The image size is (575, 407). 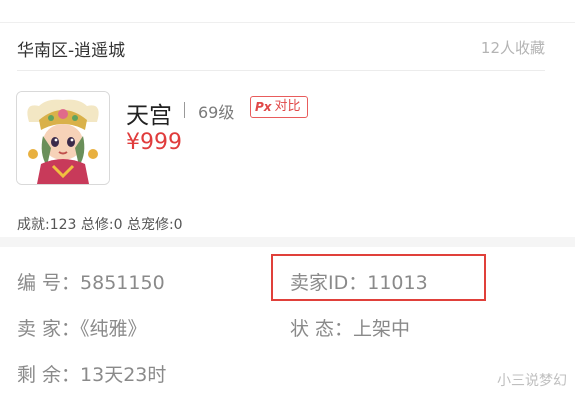 What do you see at coordinates (287, 11) in the screenshot?
I see `top-strip` at bounding box center [287, 11].